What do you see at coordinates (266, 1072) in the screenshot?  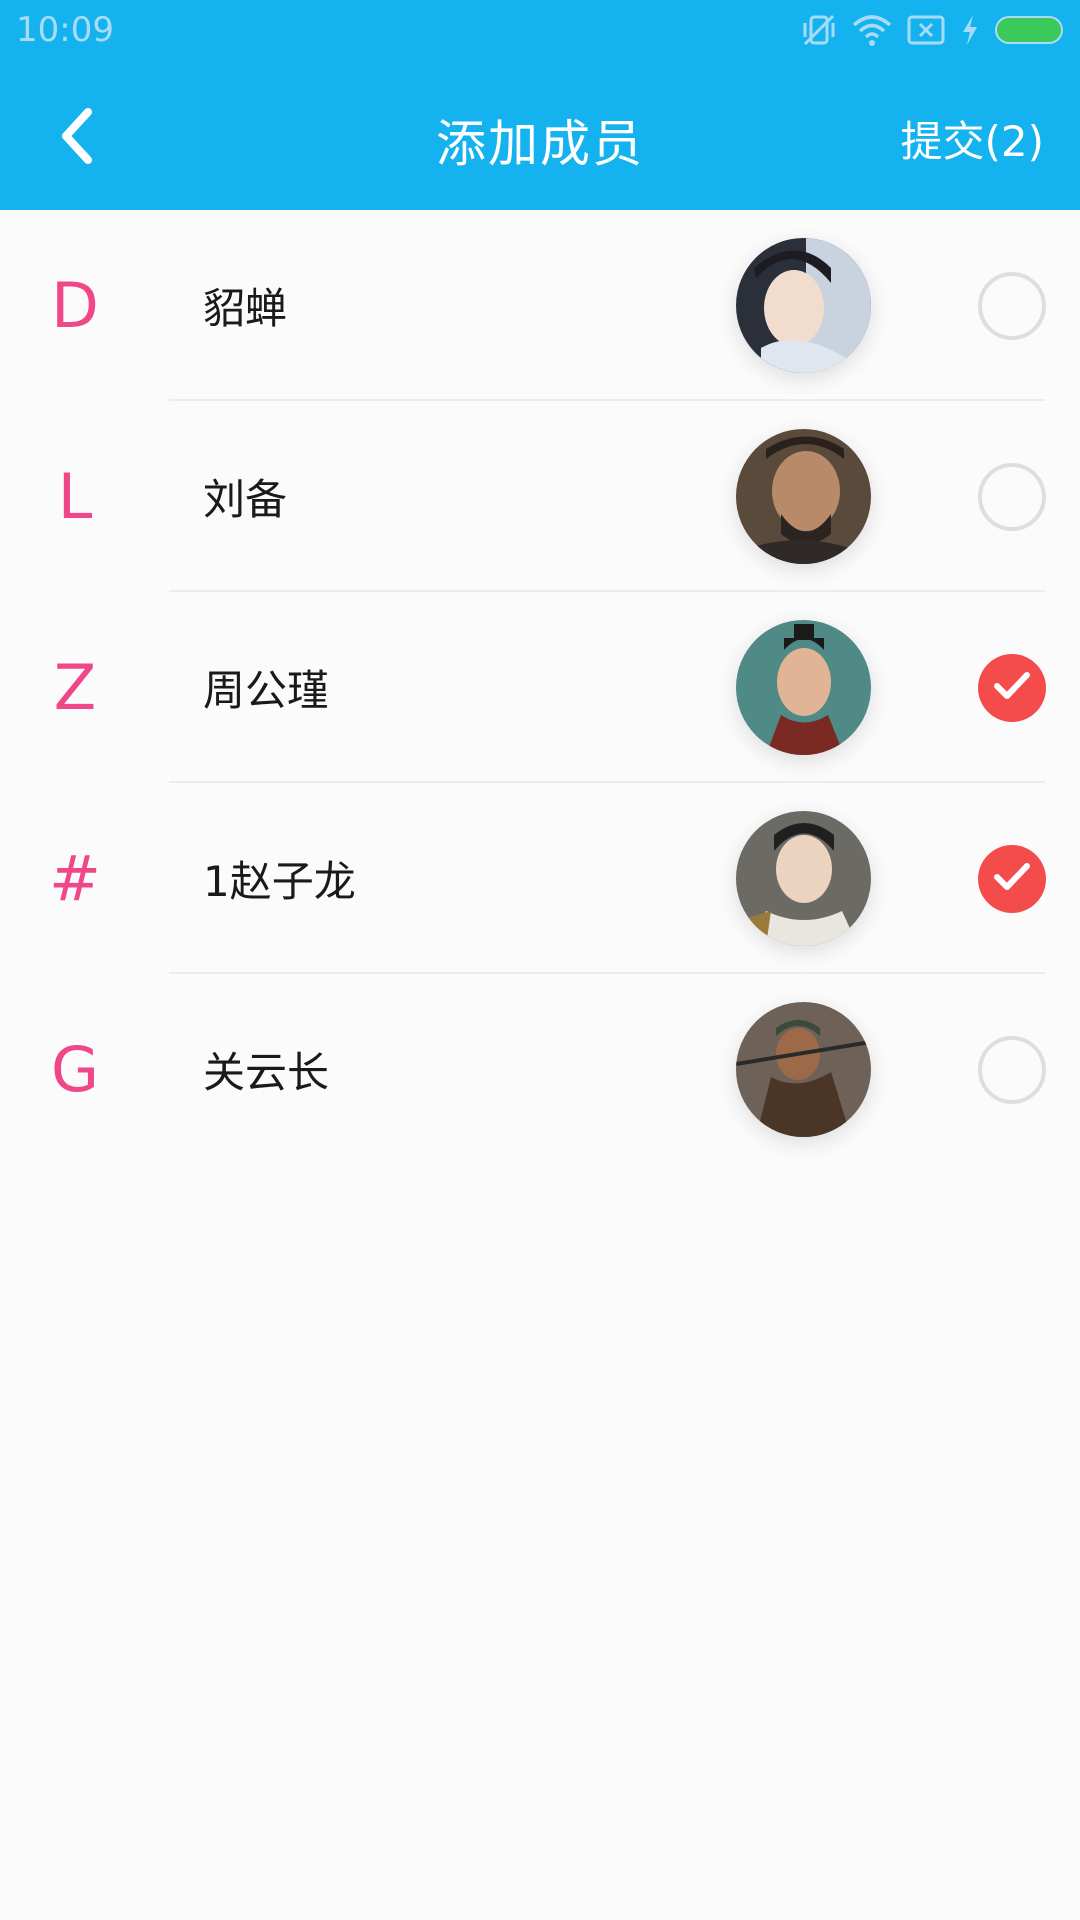 I see `member-name: 关云长` at bounding box center [266, 1072].